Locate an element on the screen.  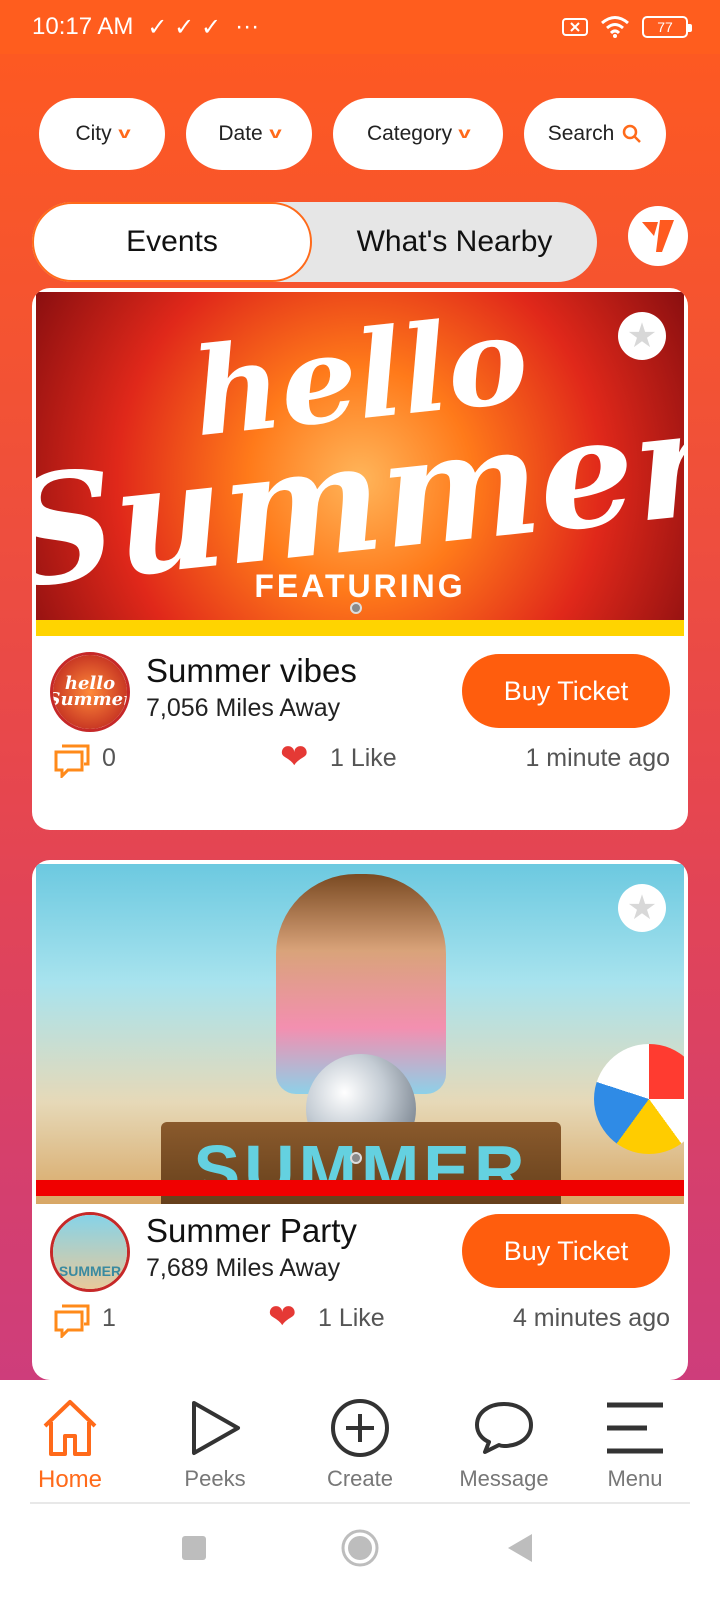
wifi-icon is located at coordinates (615, 27).